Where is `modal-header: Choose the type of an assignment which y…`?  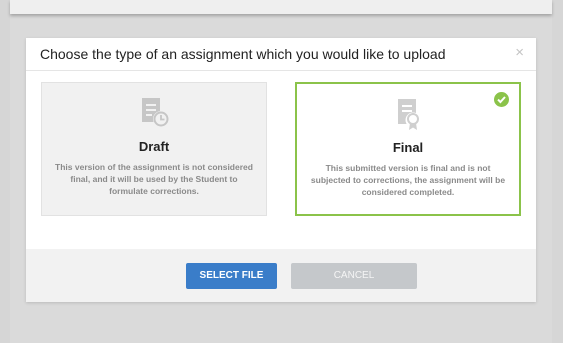
modal-header: Choose the type of an assignment which y… is located at coordinates (281, 54).